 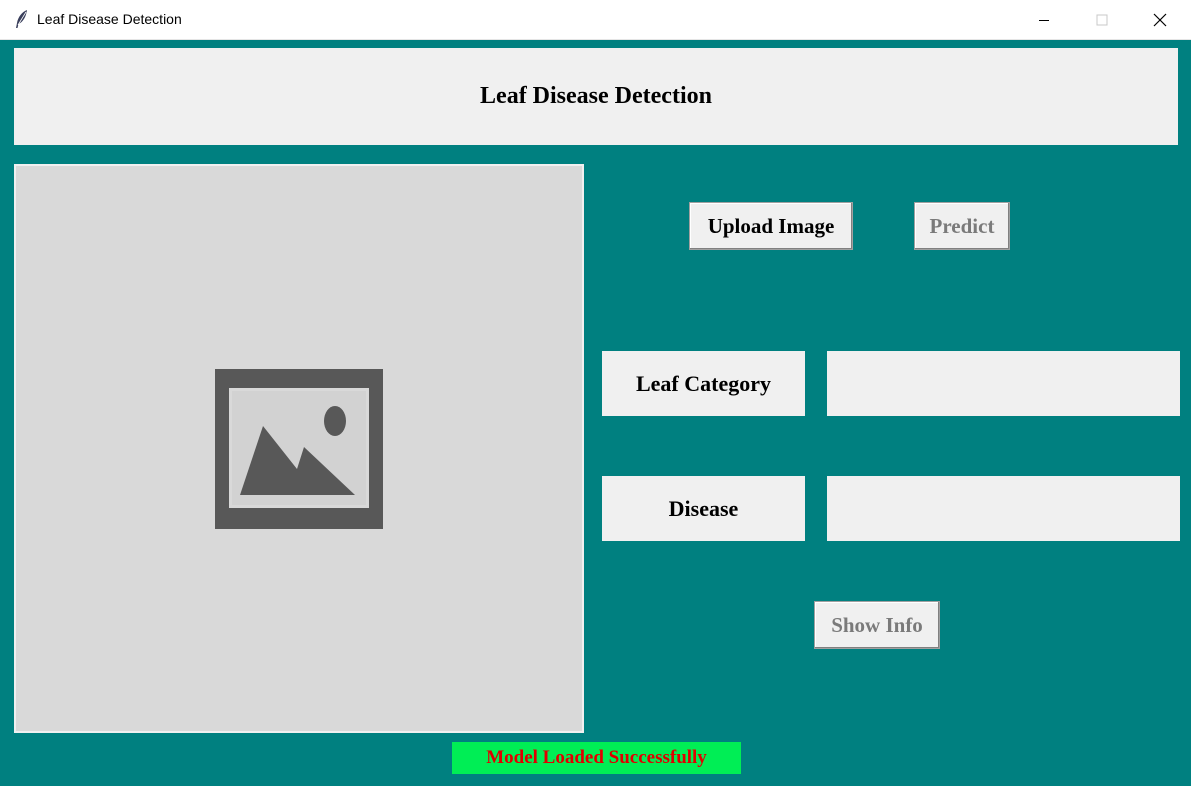 I want to click on predict-button: Predict, so click(x=962, y=226).